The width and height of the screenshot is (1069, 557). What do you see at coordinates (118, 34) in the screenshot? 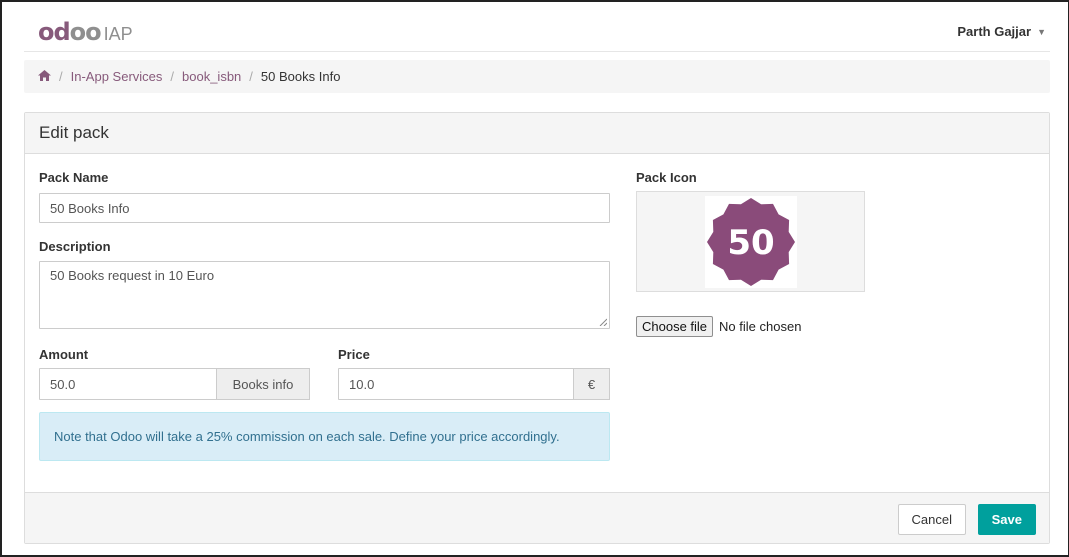
I see `brand-suffix: IAP` at bounding box center [118, 34].